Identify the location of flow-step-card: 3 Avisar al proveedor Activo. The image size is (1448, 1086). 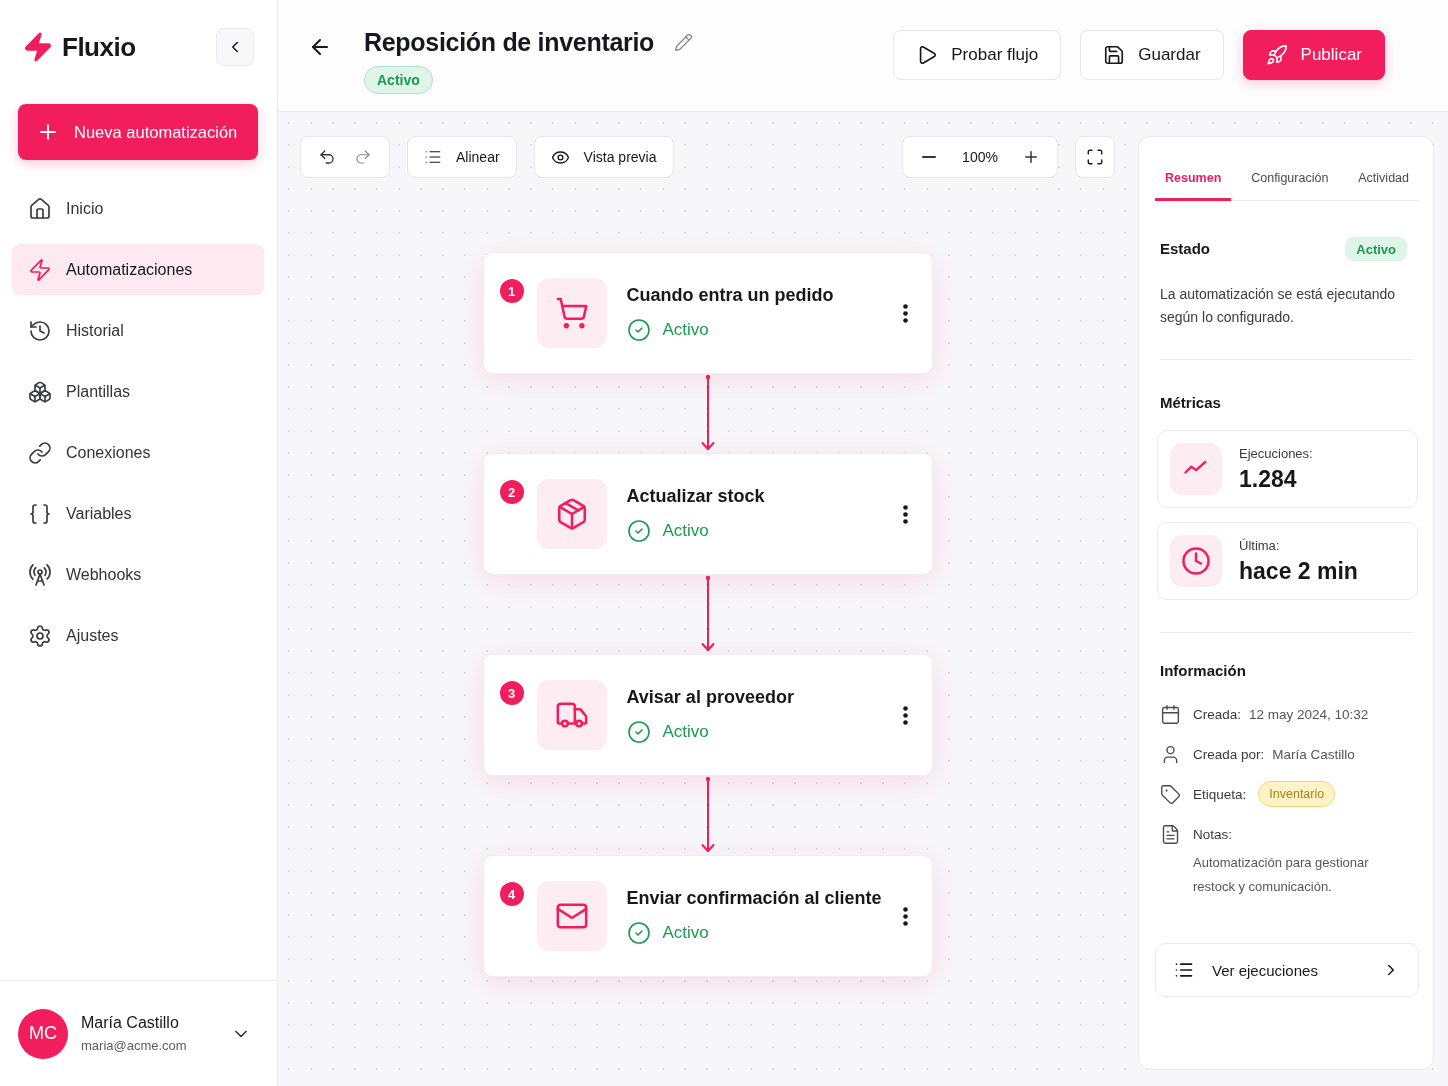
(707, 715).